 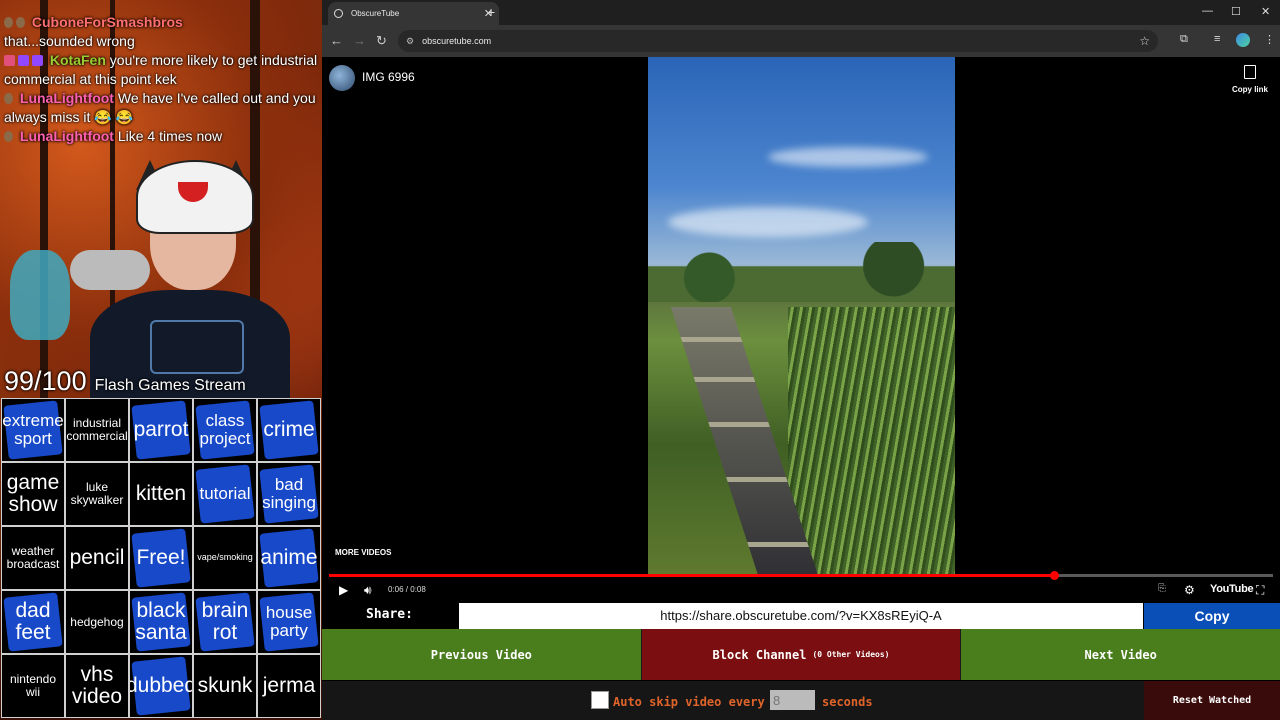 What do you see at coordinates (66, 136) in the screenshot?
I see `chat-username: LunaLightfoot` at bounding box center [66, 136].